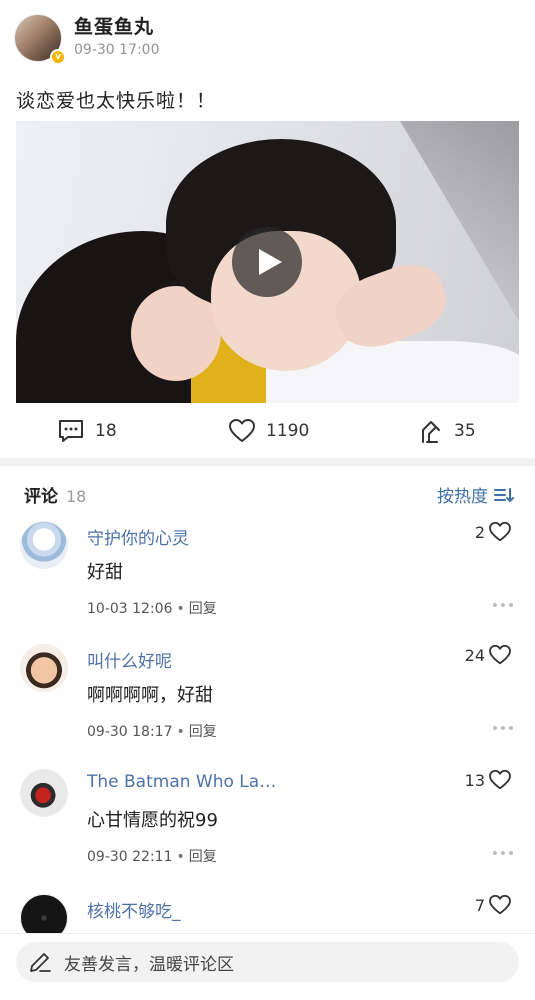  Describe the element at coordinates (152, 820) in the screenshot. I see `comment-text: 心甘情愿的祝99` at that location.